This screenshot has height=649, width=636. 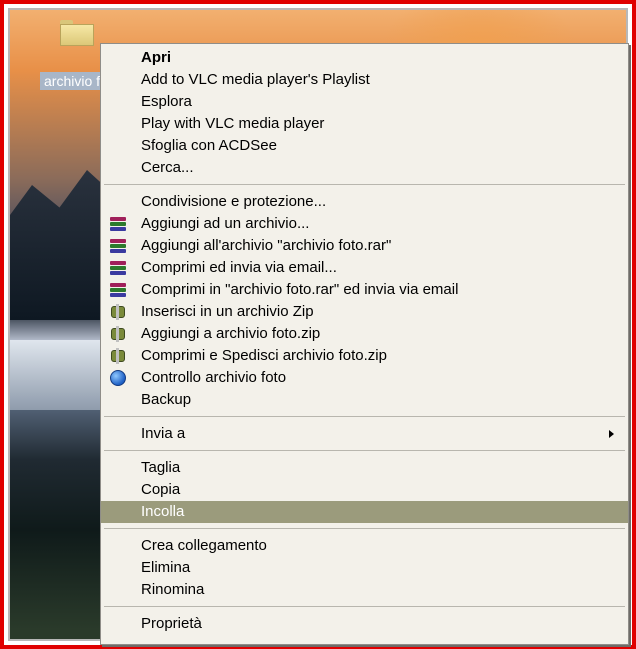 What do you see at coordinates (214, 377) in the screenshot?
I see `menu-item-label: Controllo archivio foto` at bounding box center [214, 377].